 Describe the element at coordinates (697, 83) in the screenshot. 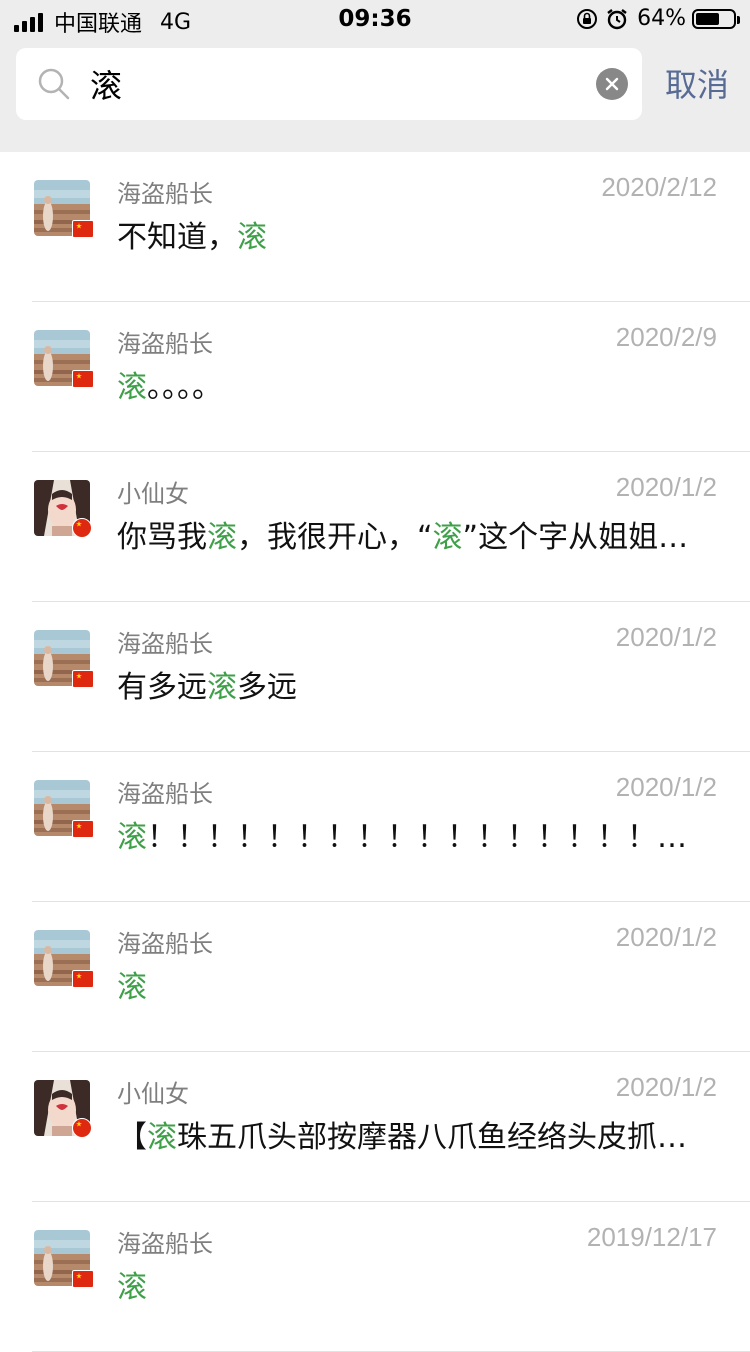

I see `cancel-button: 取消` at that location.